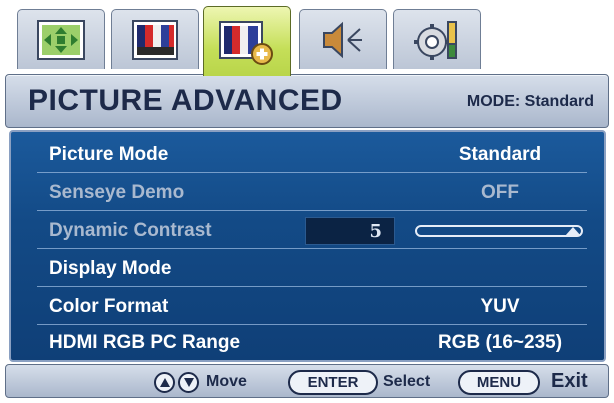 Image resolution: width=614 pixels, height=403 pixels. I want to click on enter-button: ENTER, so click(333, 382).